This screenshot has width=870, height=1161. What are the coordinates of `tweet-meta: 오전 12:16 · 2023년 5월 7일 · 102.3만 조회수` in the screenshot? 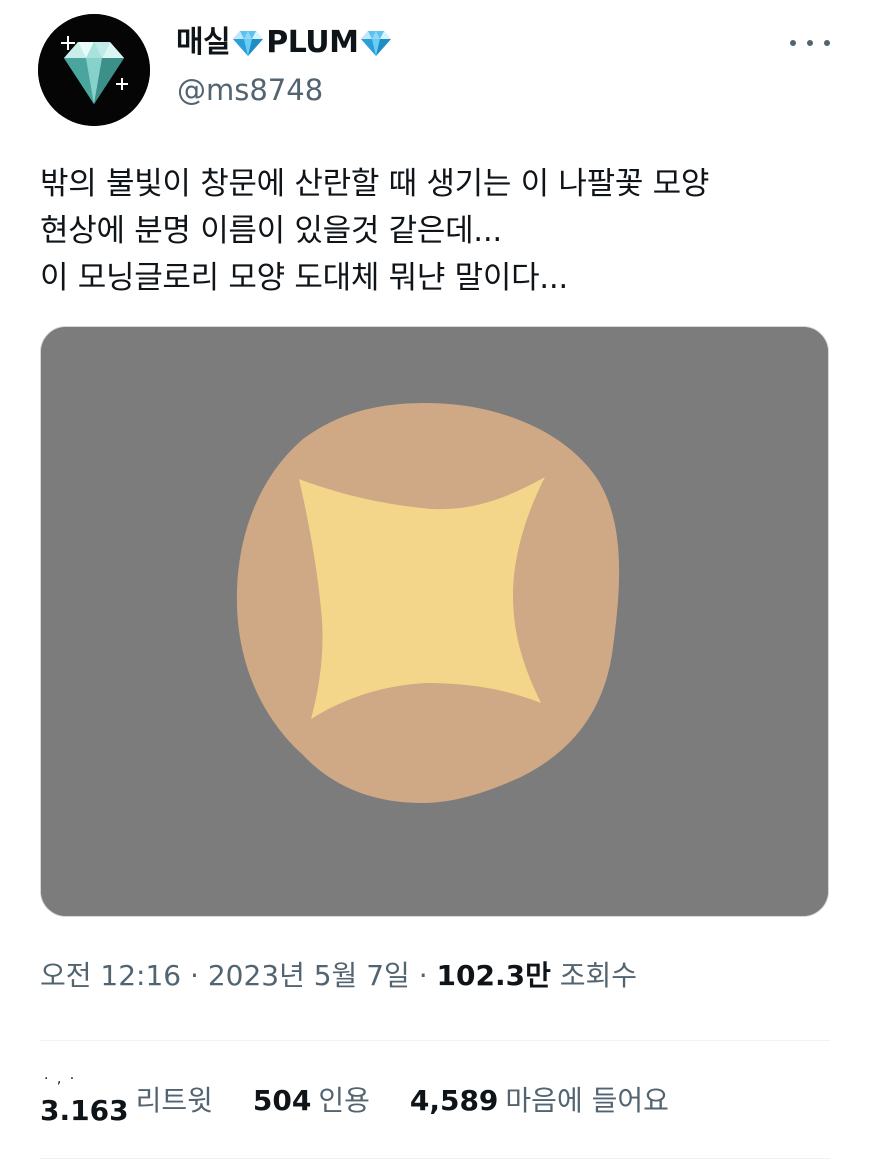 It's located at (338, 976).